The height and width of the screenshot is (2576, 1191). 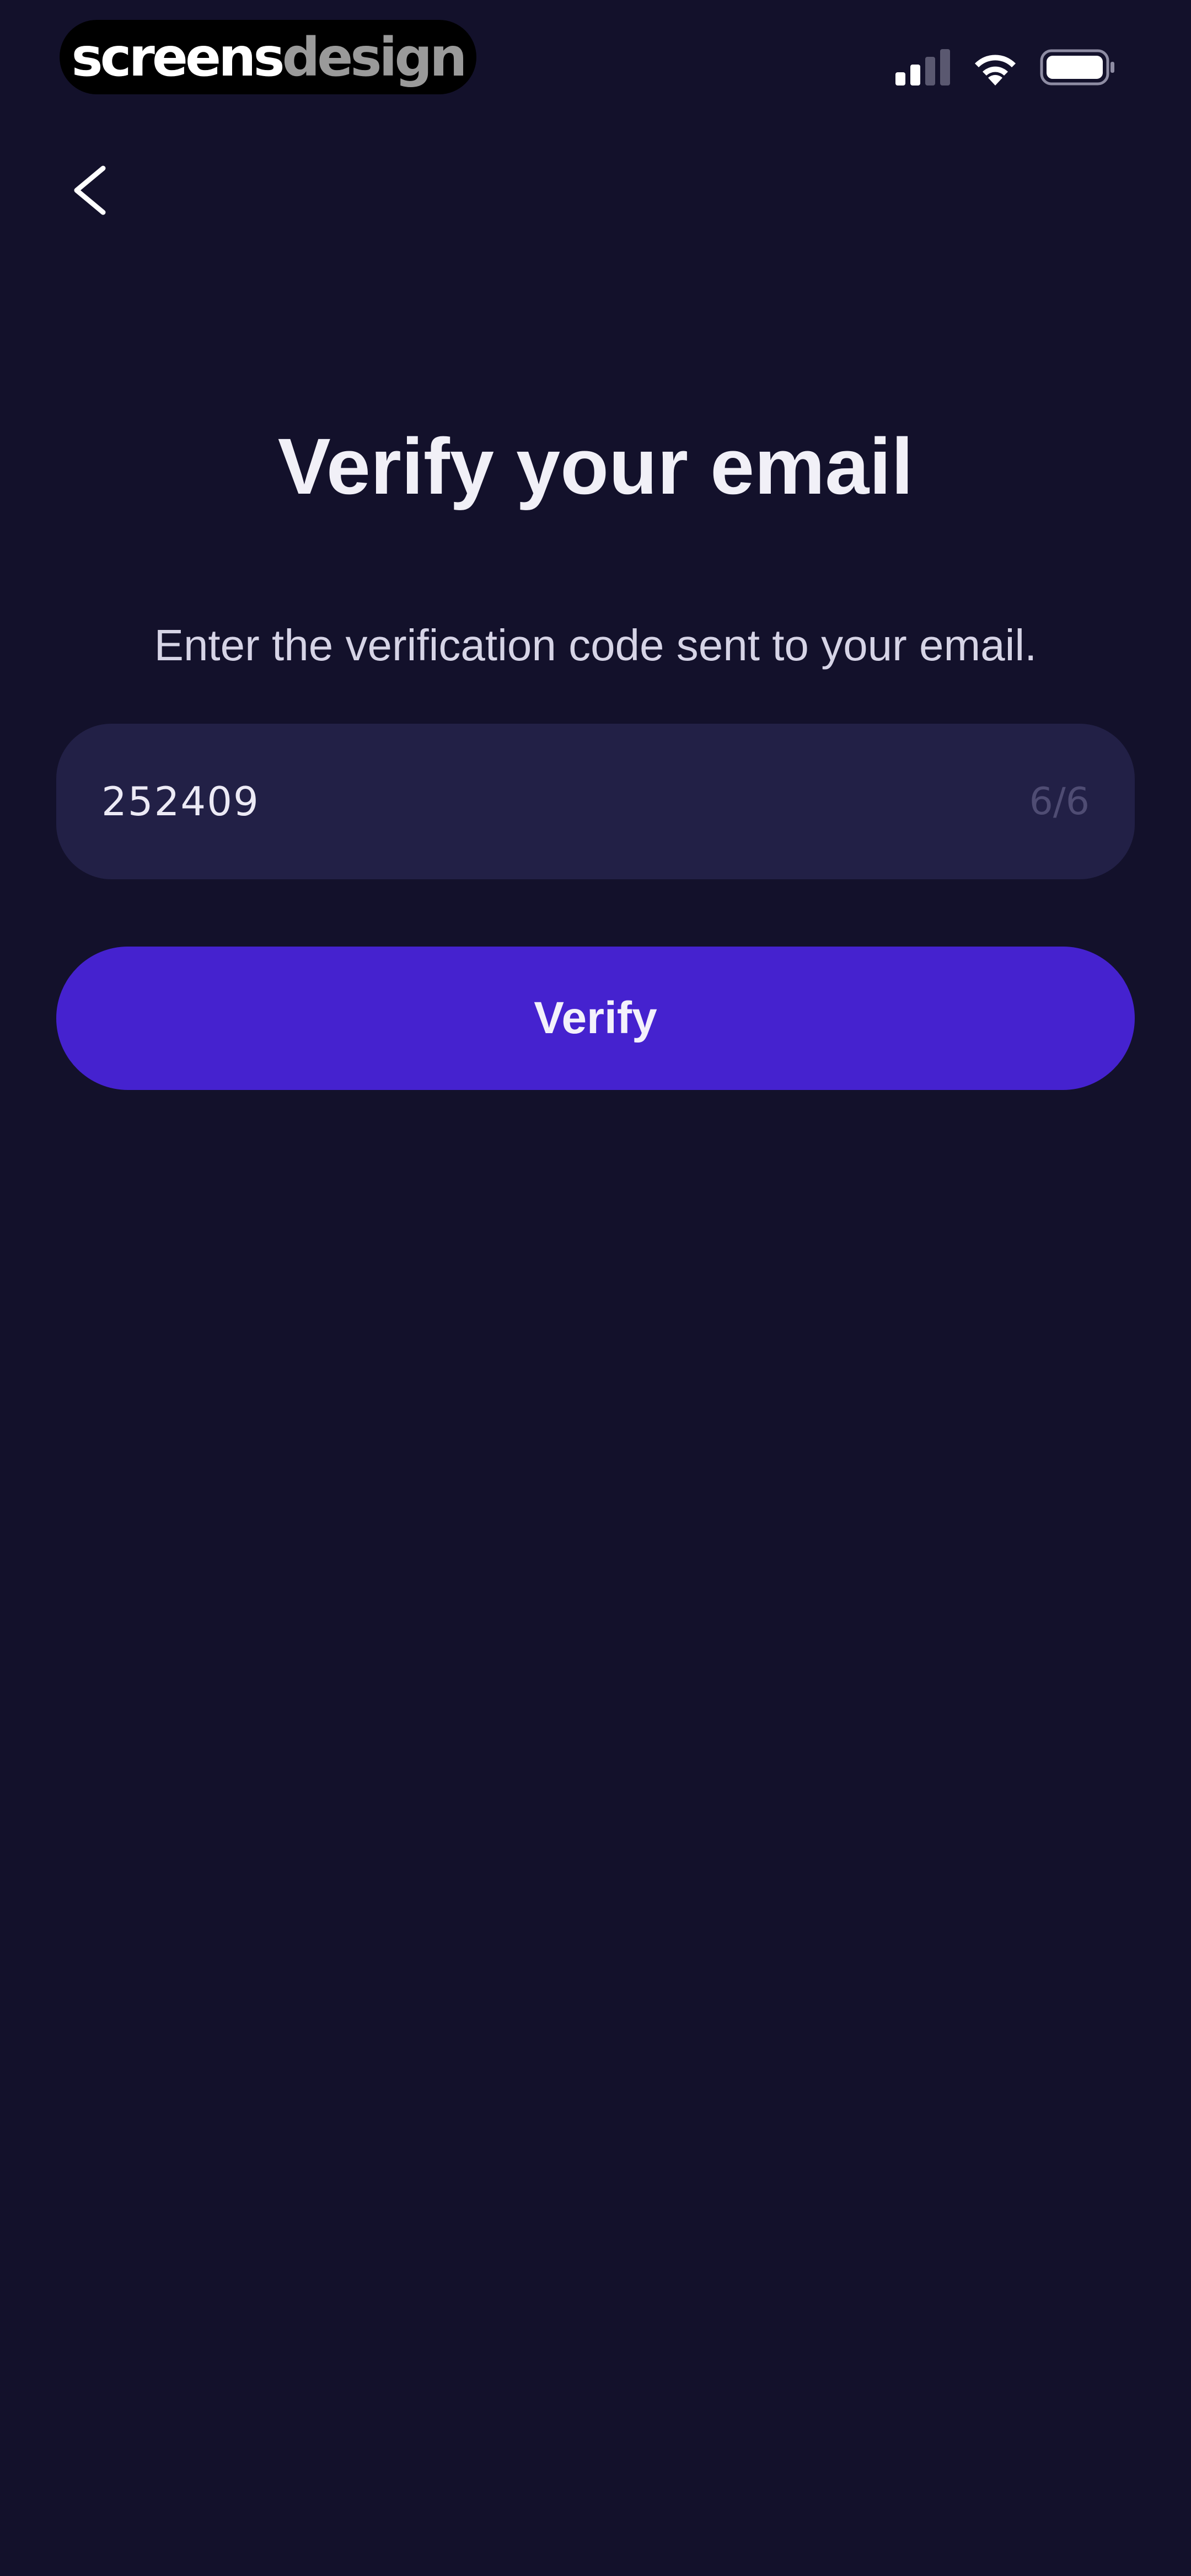 What do you see at coordinates (923, 68) in the screenshot?
I see `cellular-signal-icon` at bounding box center [923, 68].